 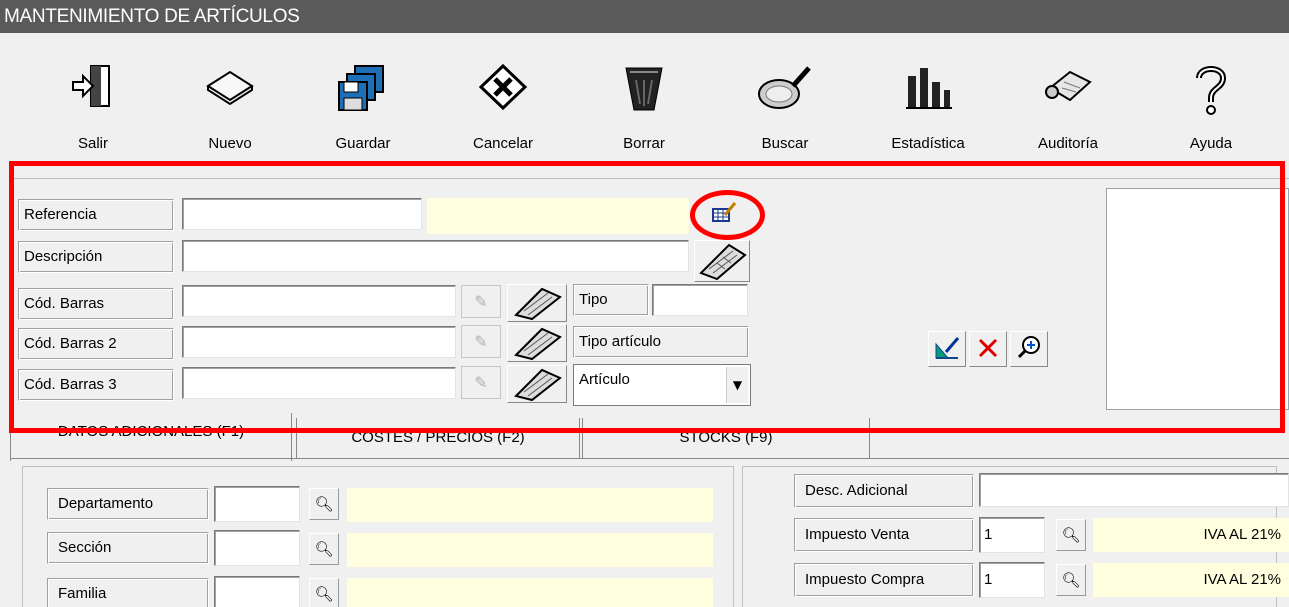 What do you see at coordinates (151, 431) in the screenshot?
I see `tab-datos-adicionales-label: DATOS ADICIONALES (F1)` at bounding box center [151, 431].